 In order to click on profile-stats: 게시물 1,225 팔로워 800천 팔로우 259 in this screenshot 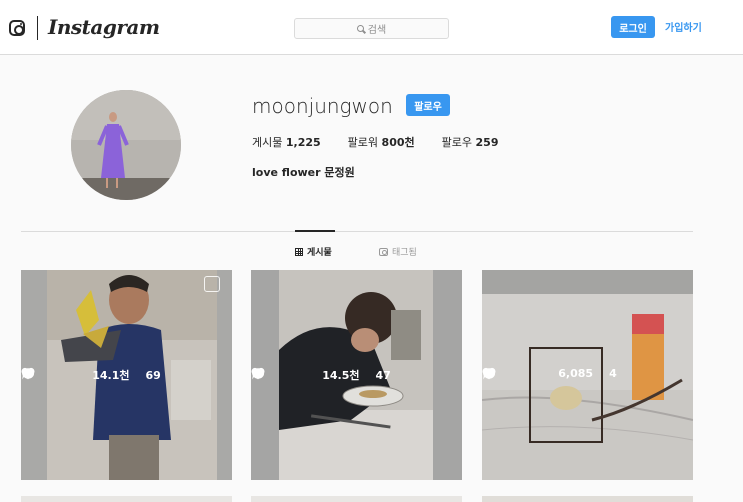, I will do `click(388, 142)`.